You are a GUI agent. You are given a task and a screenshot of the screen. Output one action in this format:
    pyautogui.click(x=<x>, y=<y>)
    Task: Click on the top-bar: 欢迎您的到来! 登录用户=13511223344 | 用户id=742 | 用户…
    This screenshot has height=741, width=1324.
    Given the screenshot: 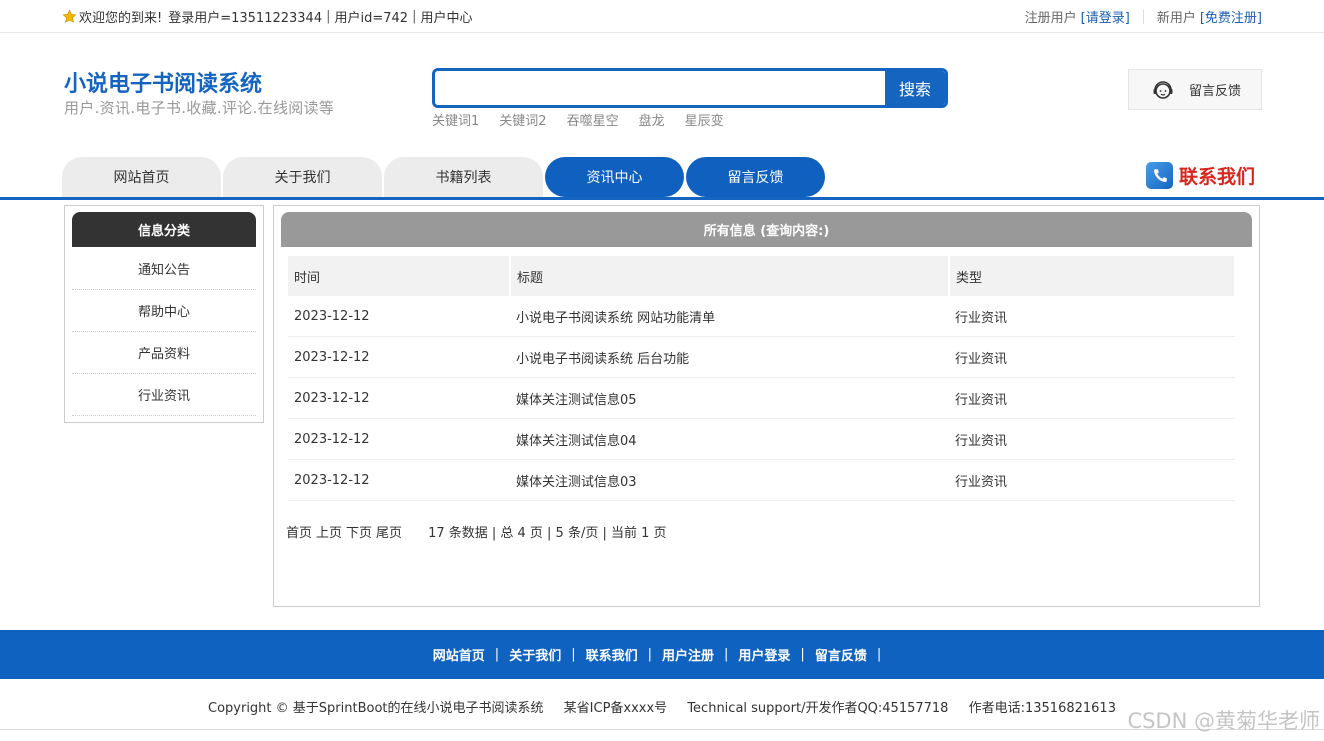 What is the action you would take?
    pyautogui.click(x=662, y=16)
    